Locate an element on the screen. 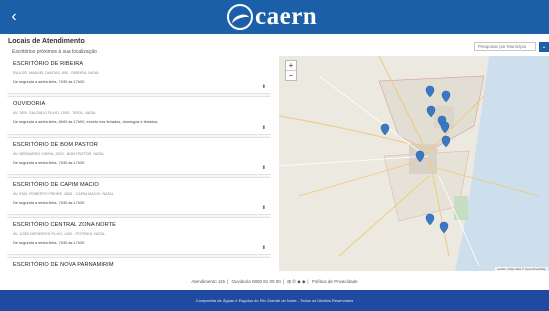 The height and width of the screenshot is (311, 549). logo-emblem-icon is located at coordinates (240, 17).